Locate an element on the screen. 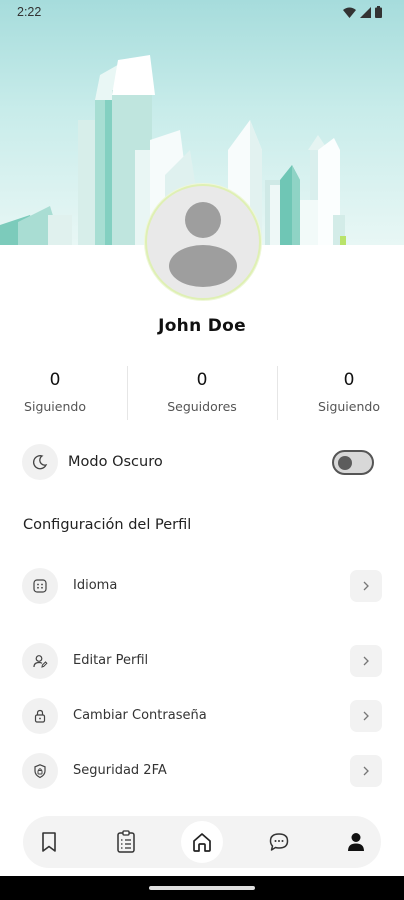  profile-stats: 0 Siguiendo 0 Seguidores 0 Siguiendo is located at coordinates (202, 394).